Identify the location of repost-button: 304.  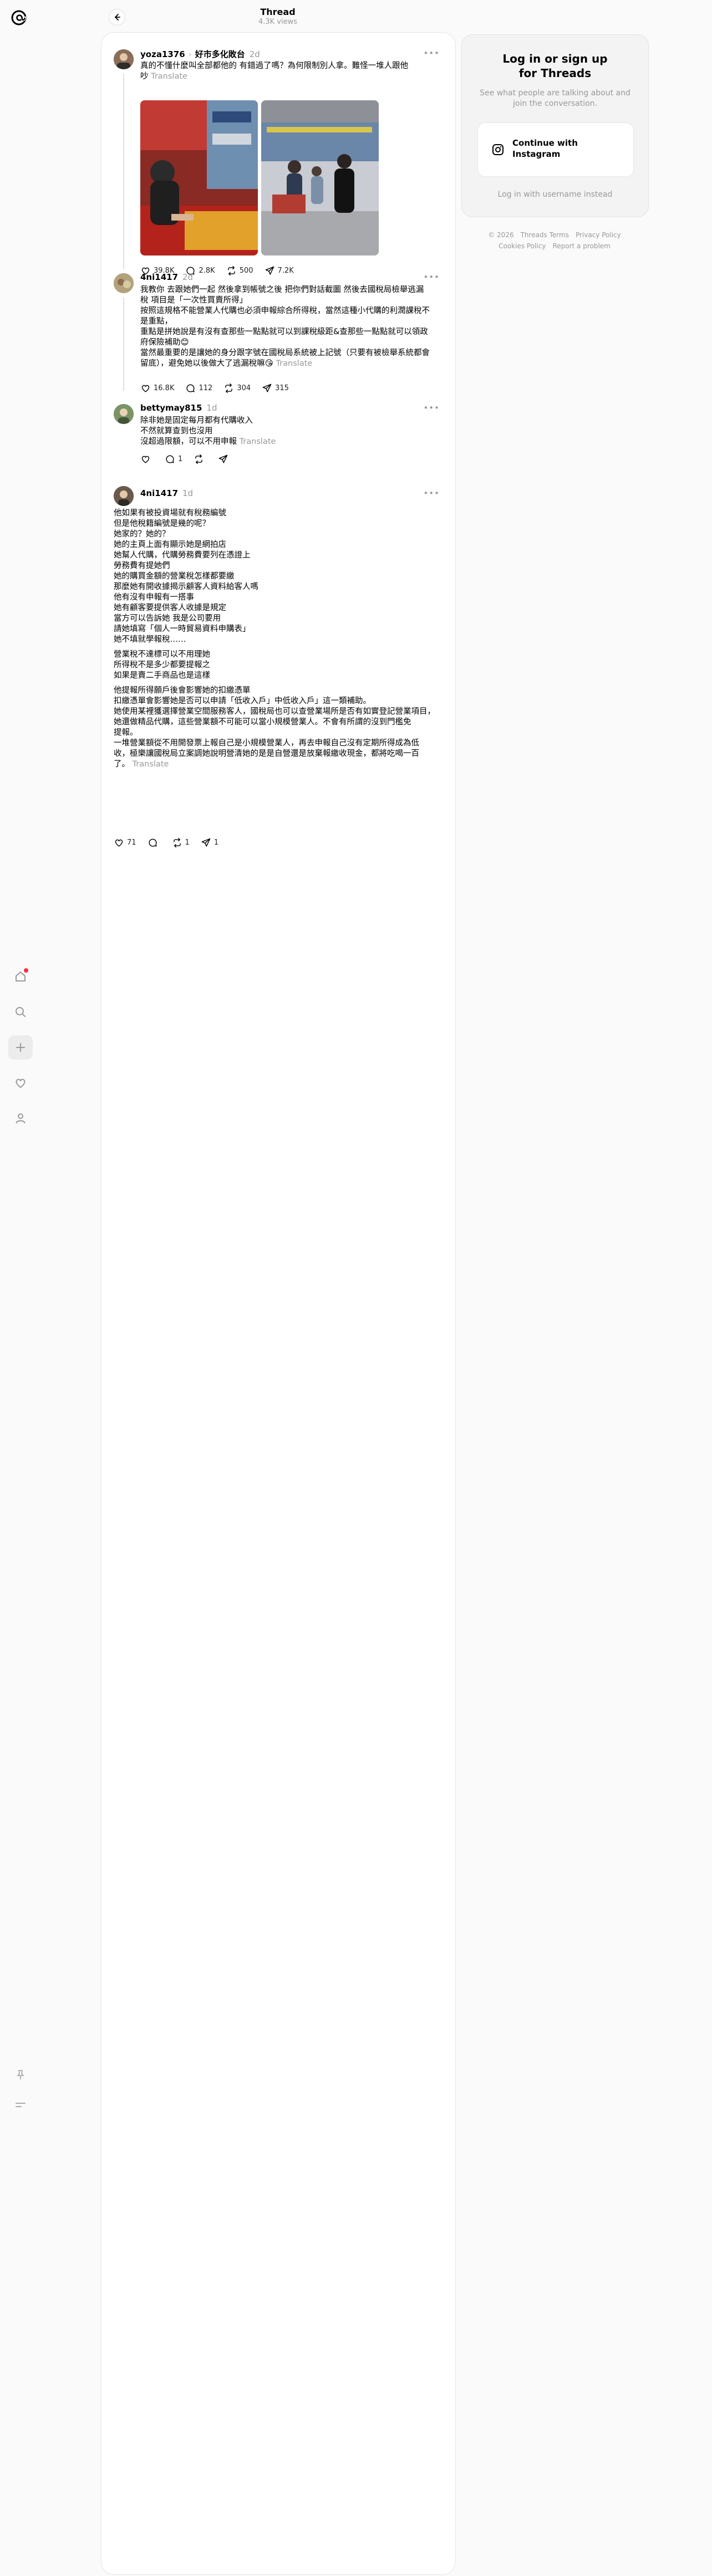
(237, 388).